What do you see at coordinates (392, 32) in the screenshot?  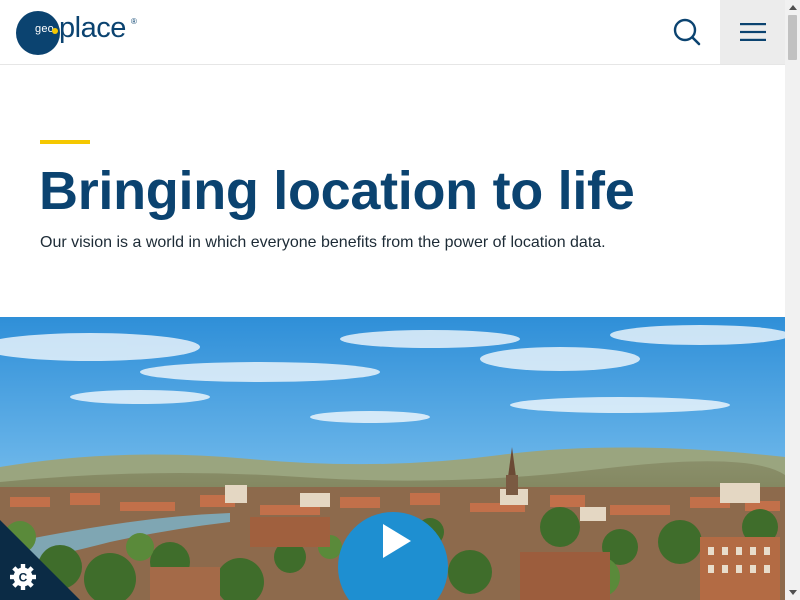 I see `site-header: geo place ®` at bounding box center [392, 32].